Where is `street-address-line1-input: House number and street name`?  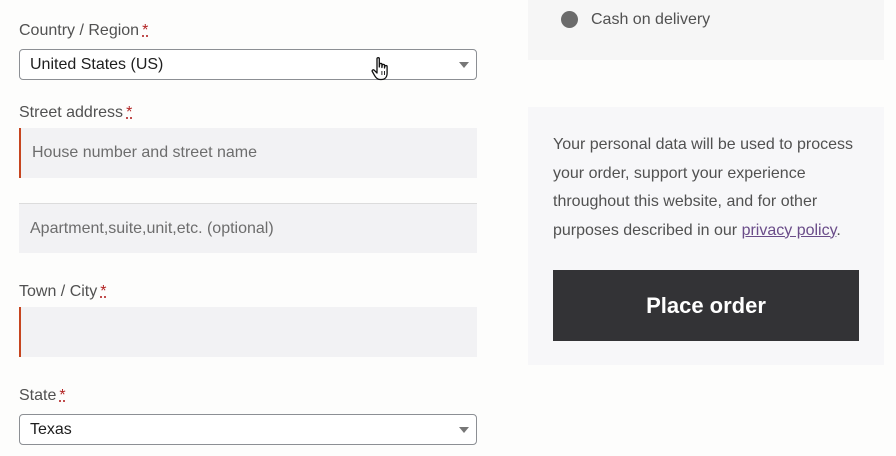
street-address-line1-input: House number and street name is located at coordinates (248, 153).